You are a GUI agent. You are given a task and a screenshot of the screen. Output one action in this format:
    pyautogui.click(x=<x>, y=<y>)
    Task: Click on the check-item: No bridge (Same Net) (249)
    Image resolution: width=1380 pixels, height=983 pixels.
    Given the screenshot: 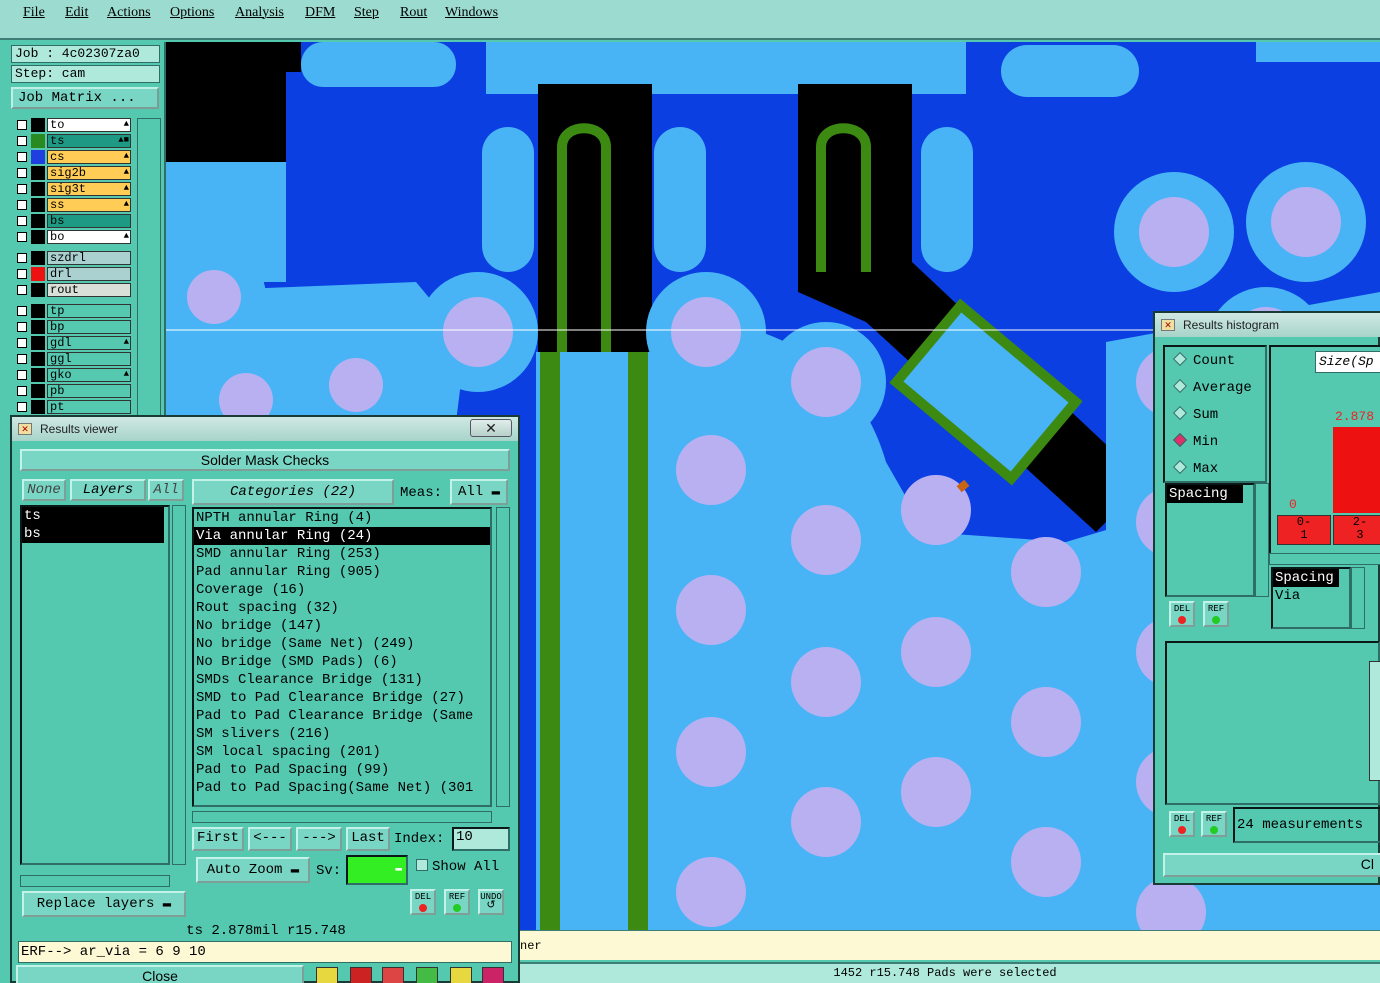 What is the action you would take?
    pyautogui.click(x=342, y=644)
    